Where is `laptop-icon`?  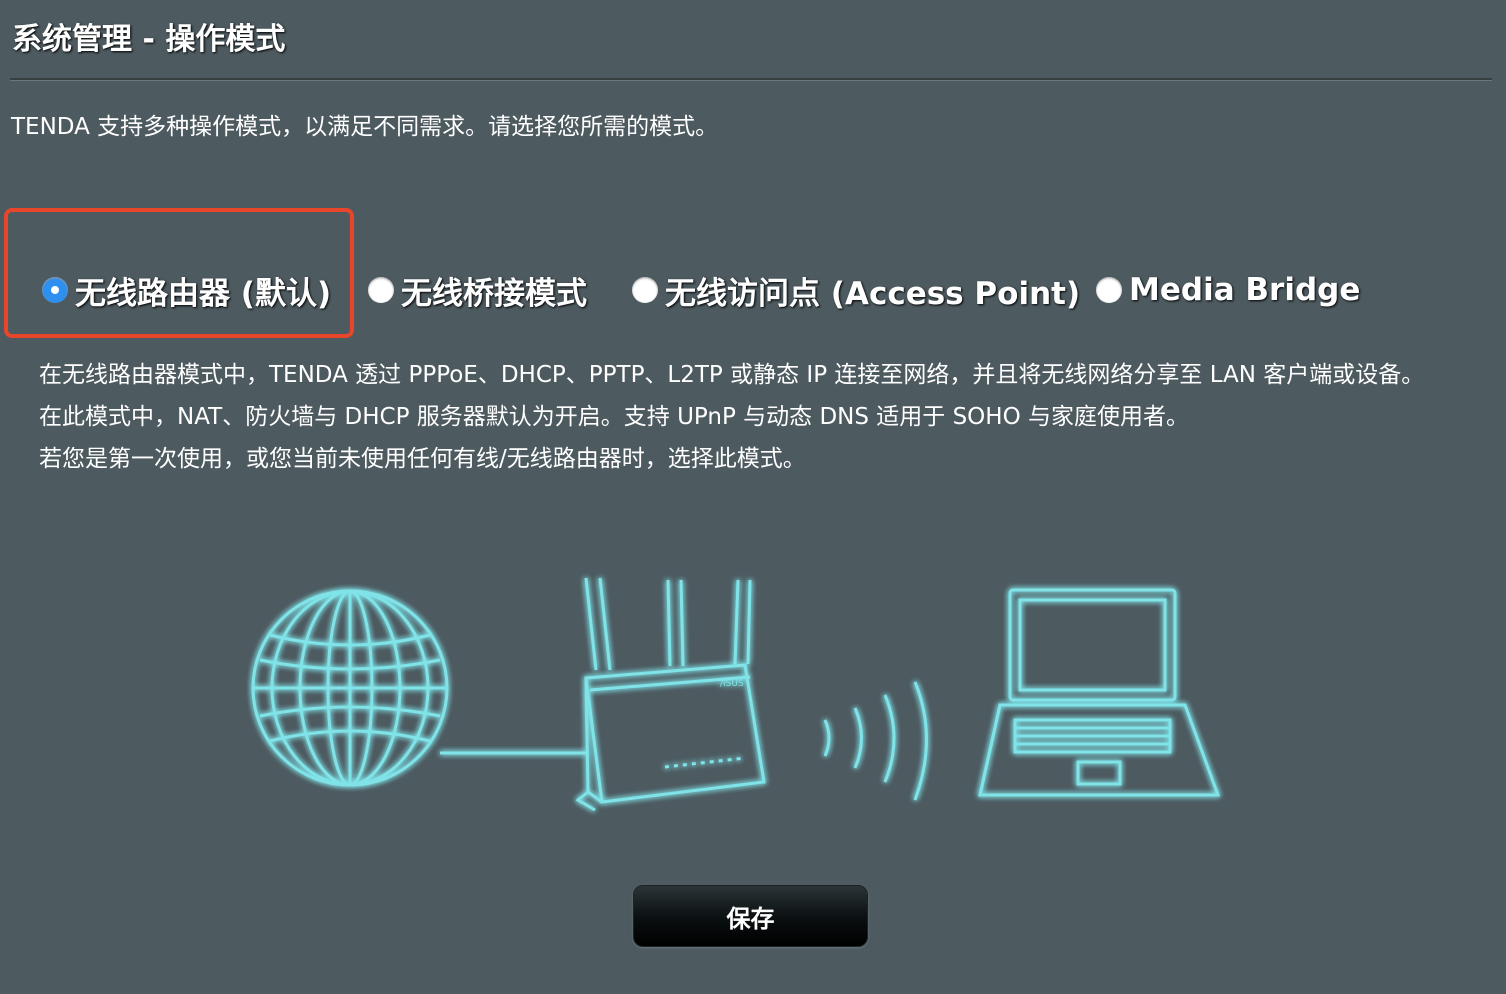 laptop-icon is located at coordinates (1099, 692).